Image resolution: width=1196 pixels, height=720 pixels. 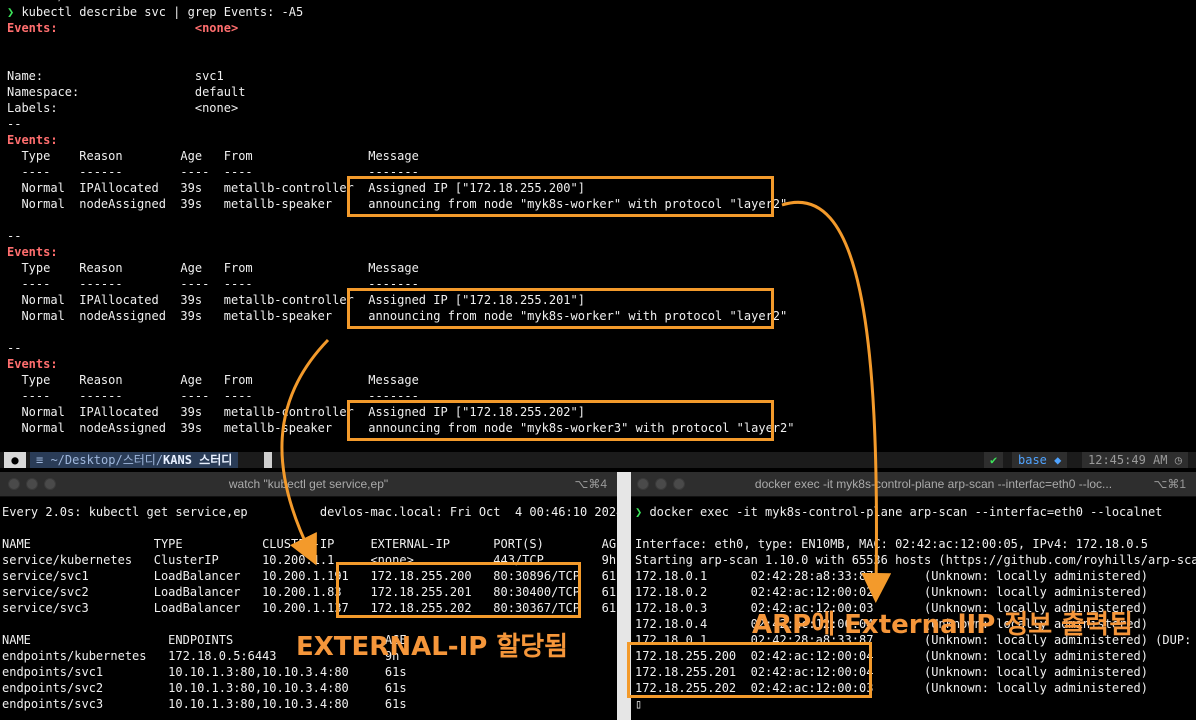 I want to click on terminal-line: Labels: <none>, so click(x=123, y=108).